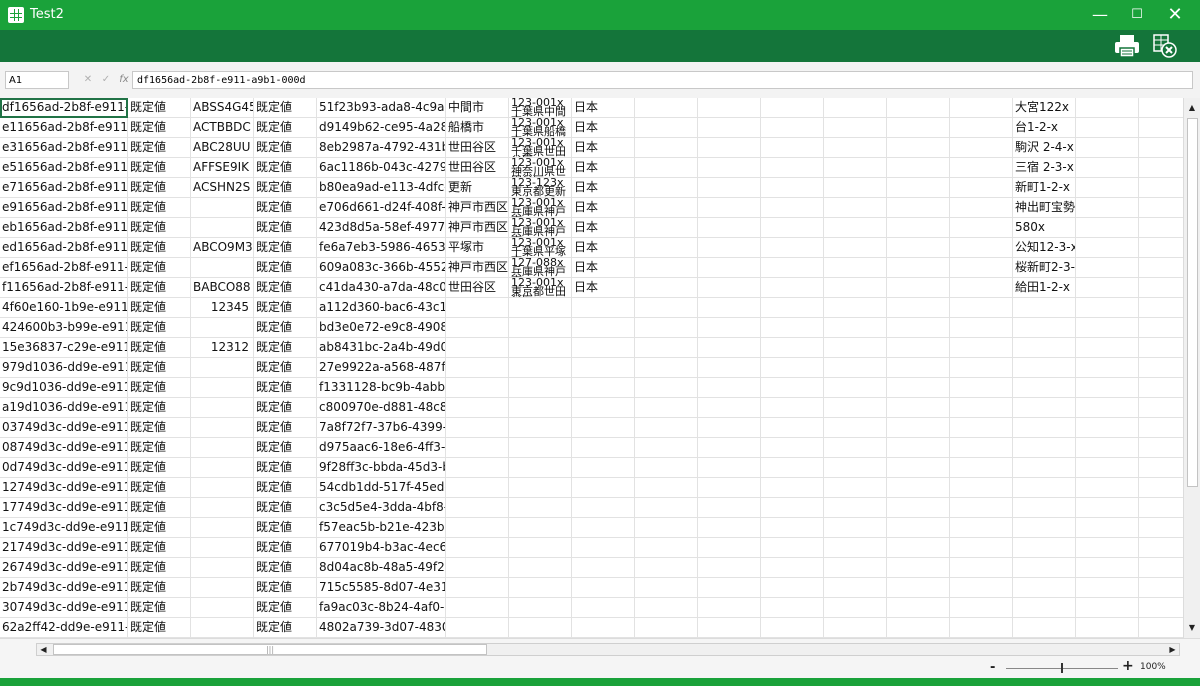 Image resolution: width=1200 pixels, height=686 pixels. I want to click on grid-cell: ABC28UU, so click(222, 148).